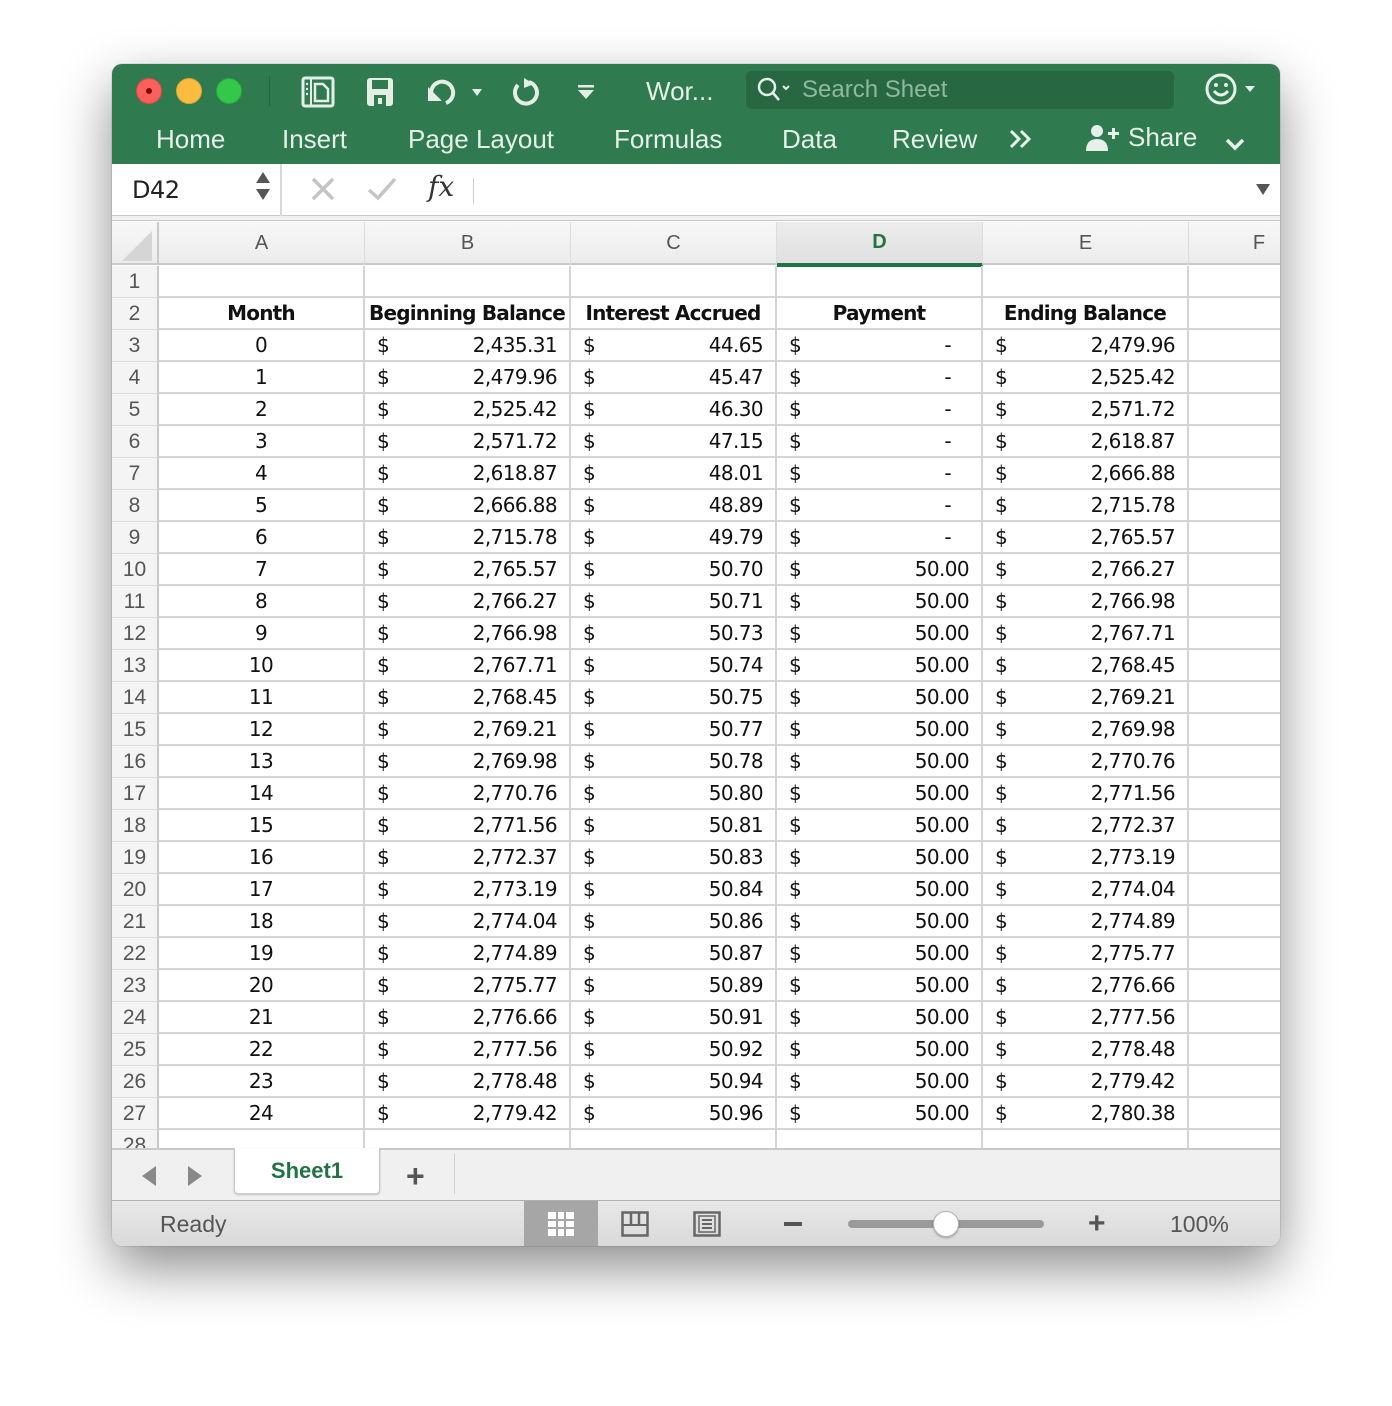  What do you see at coordinates (674, 666) in the screenshot?
I see `cell-c13: $50.74` at bounding box center [674, 666].